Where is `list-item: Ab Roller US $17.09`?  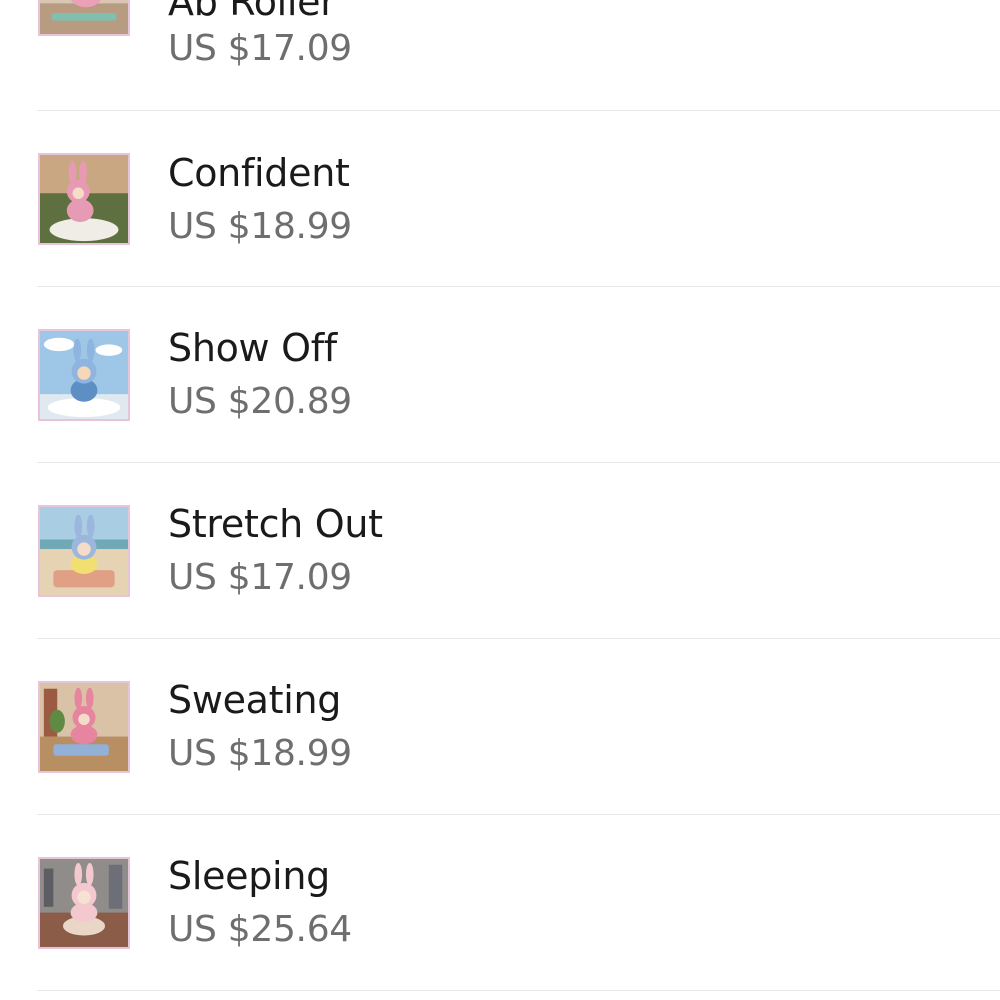 list-item: Ab Roller US $17.09 is located at coordinates (500, 55).